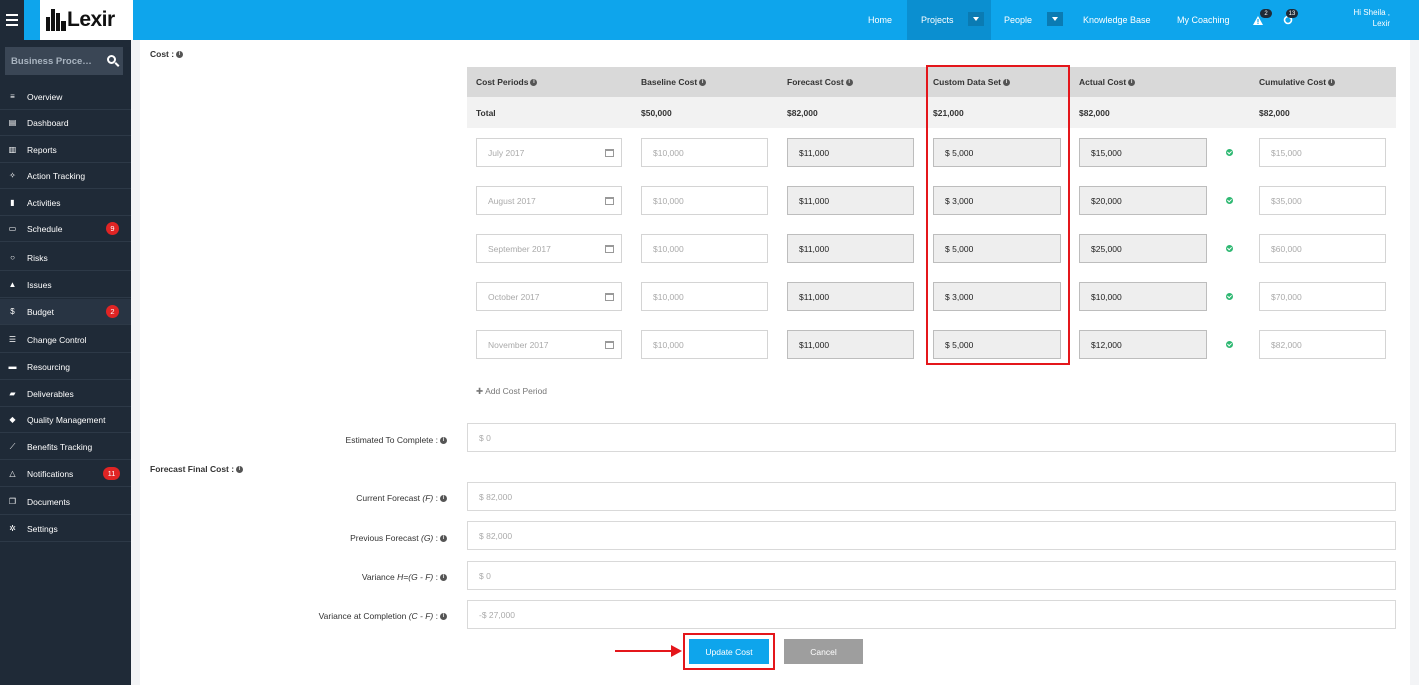  Describe the element at coordinates (65, 176) in the screenshot. I see `sidebar-item-action-tracking: ✧ Action Tracking` at that location.